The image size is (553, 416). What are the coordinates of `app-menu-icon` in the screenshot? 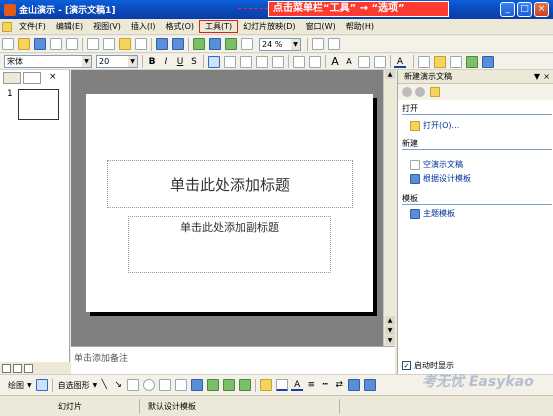 It's located at (7, 26).